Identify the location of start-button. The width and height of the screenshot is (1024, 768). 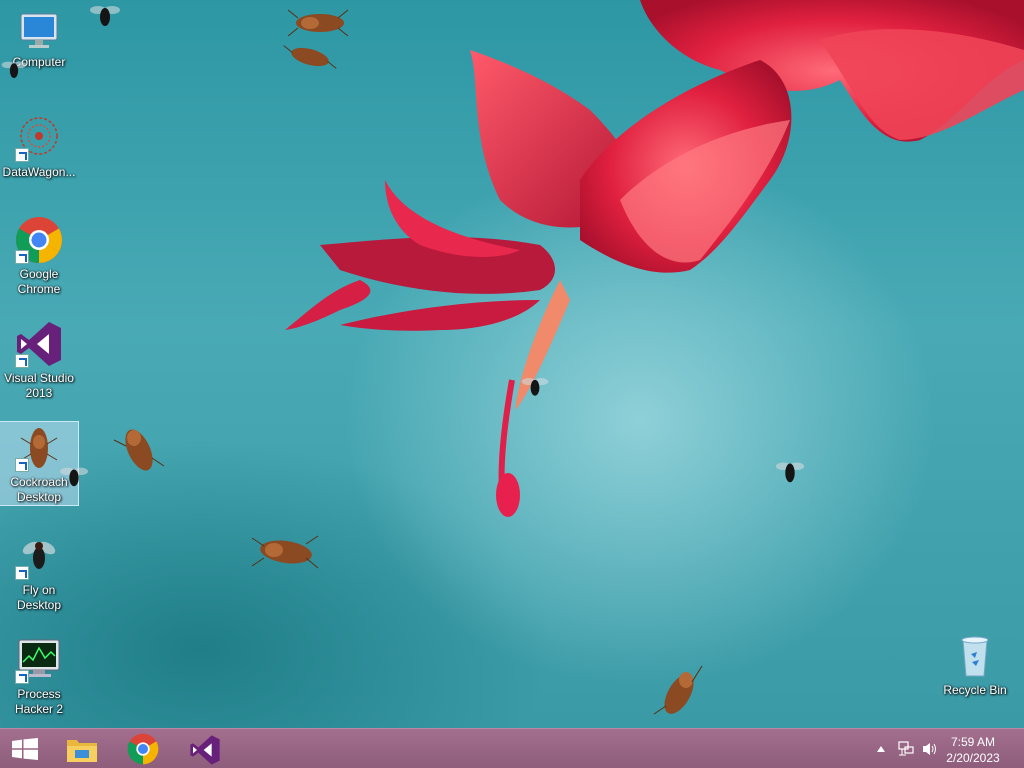
(25, 748).